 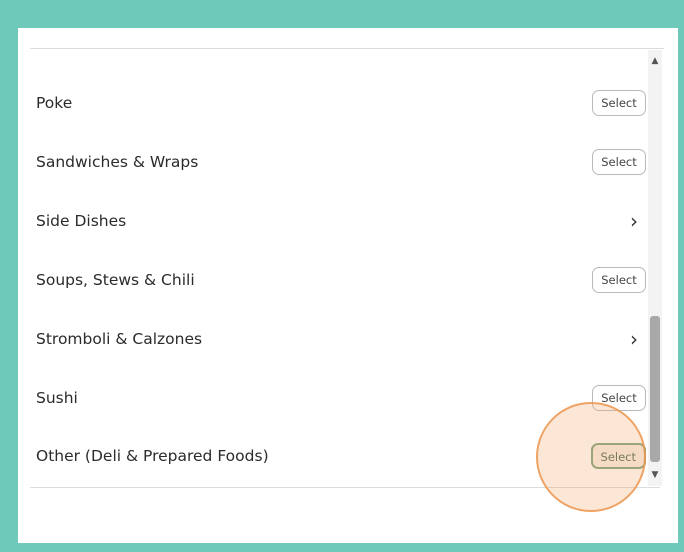 What do you see at coordinates (342, 221) in the screenshot?
I see `list-item: Side Dishes ›` at bounding box center [342, 221].